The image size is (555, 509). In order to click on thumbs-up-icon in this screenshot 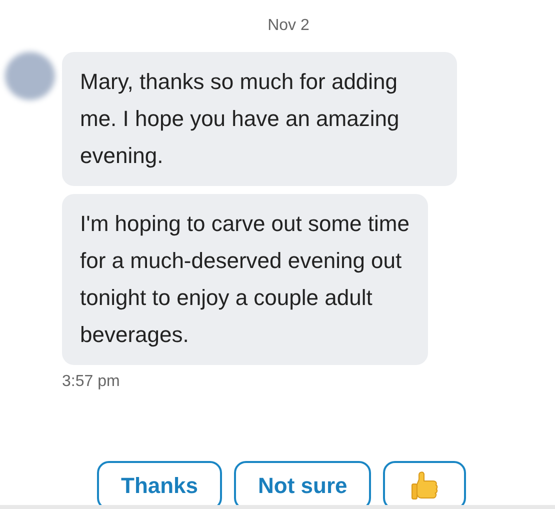, I will do `click(424, 485)`.